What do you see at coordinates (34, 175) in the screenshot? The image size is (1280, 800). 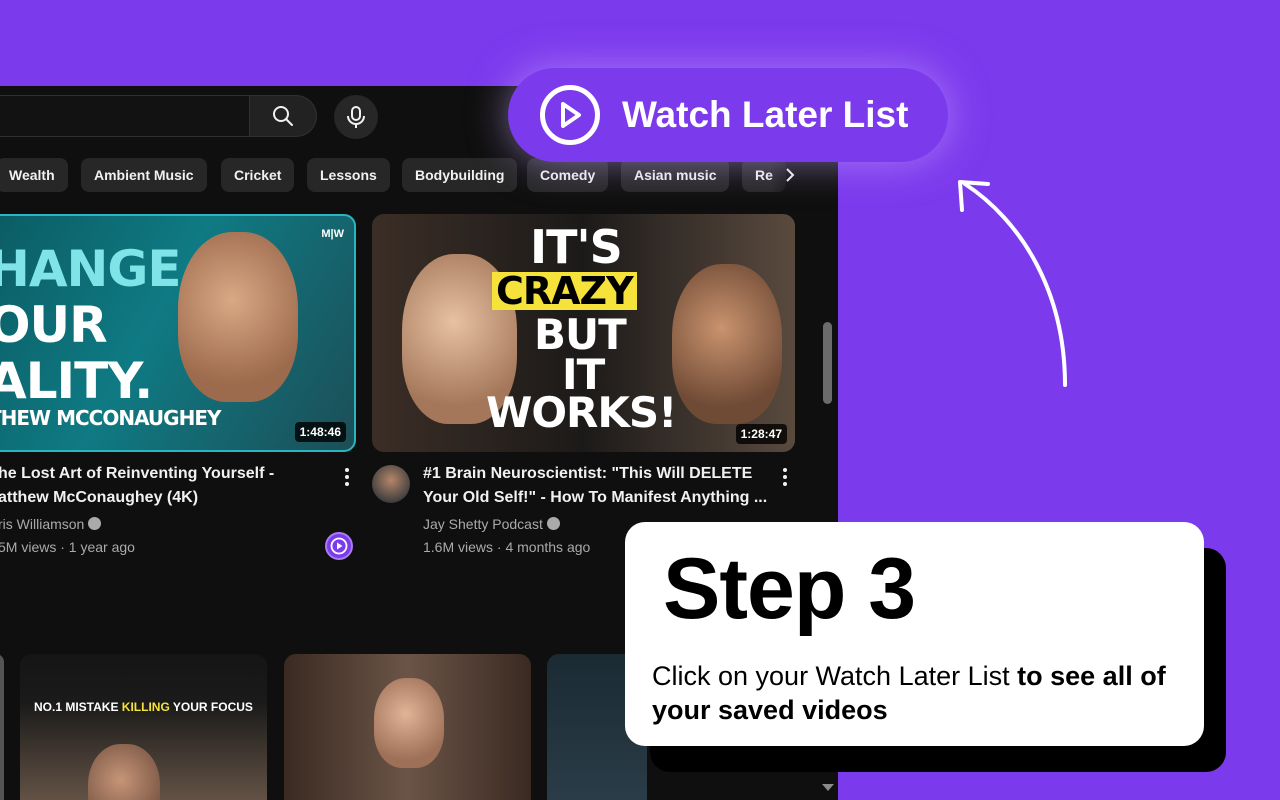 I see `chip-wealth: Wealth` at bounding box center [34, 175].